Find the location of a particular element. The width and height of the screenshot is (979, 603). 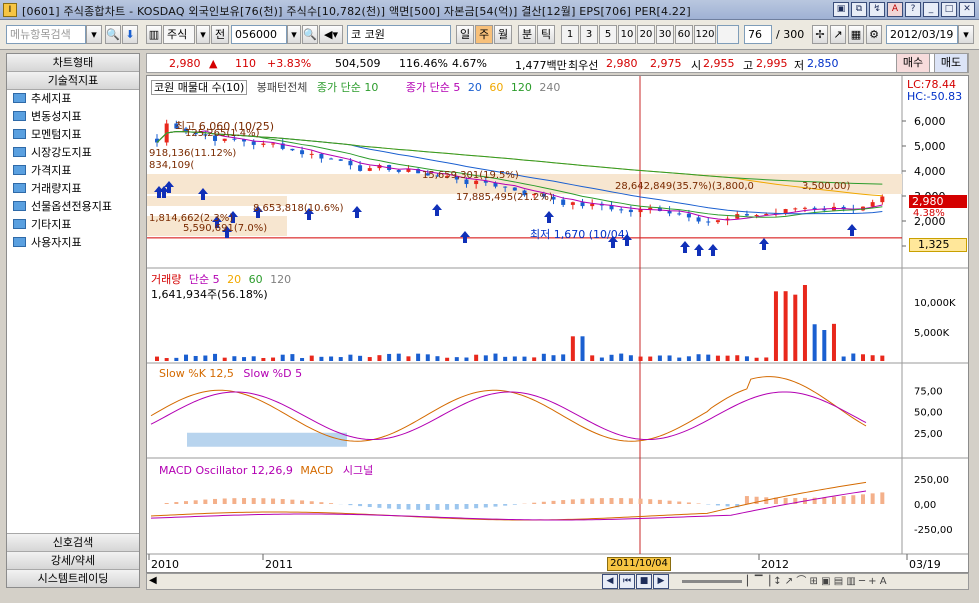

prev-button: 전 is located at coordinates (220, 34).